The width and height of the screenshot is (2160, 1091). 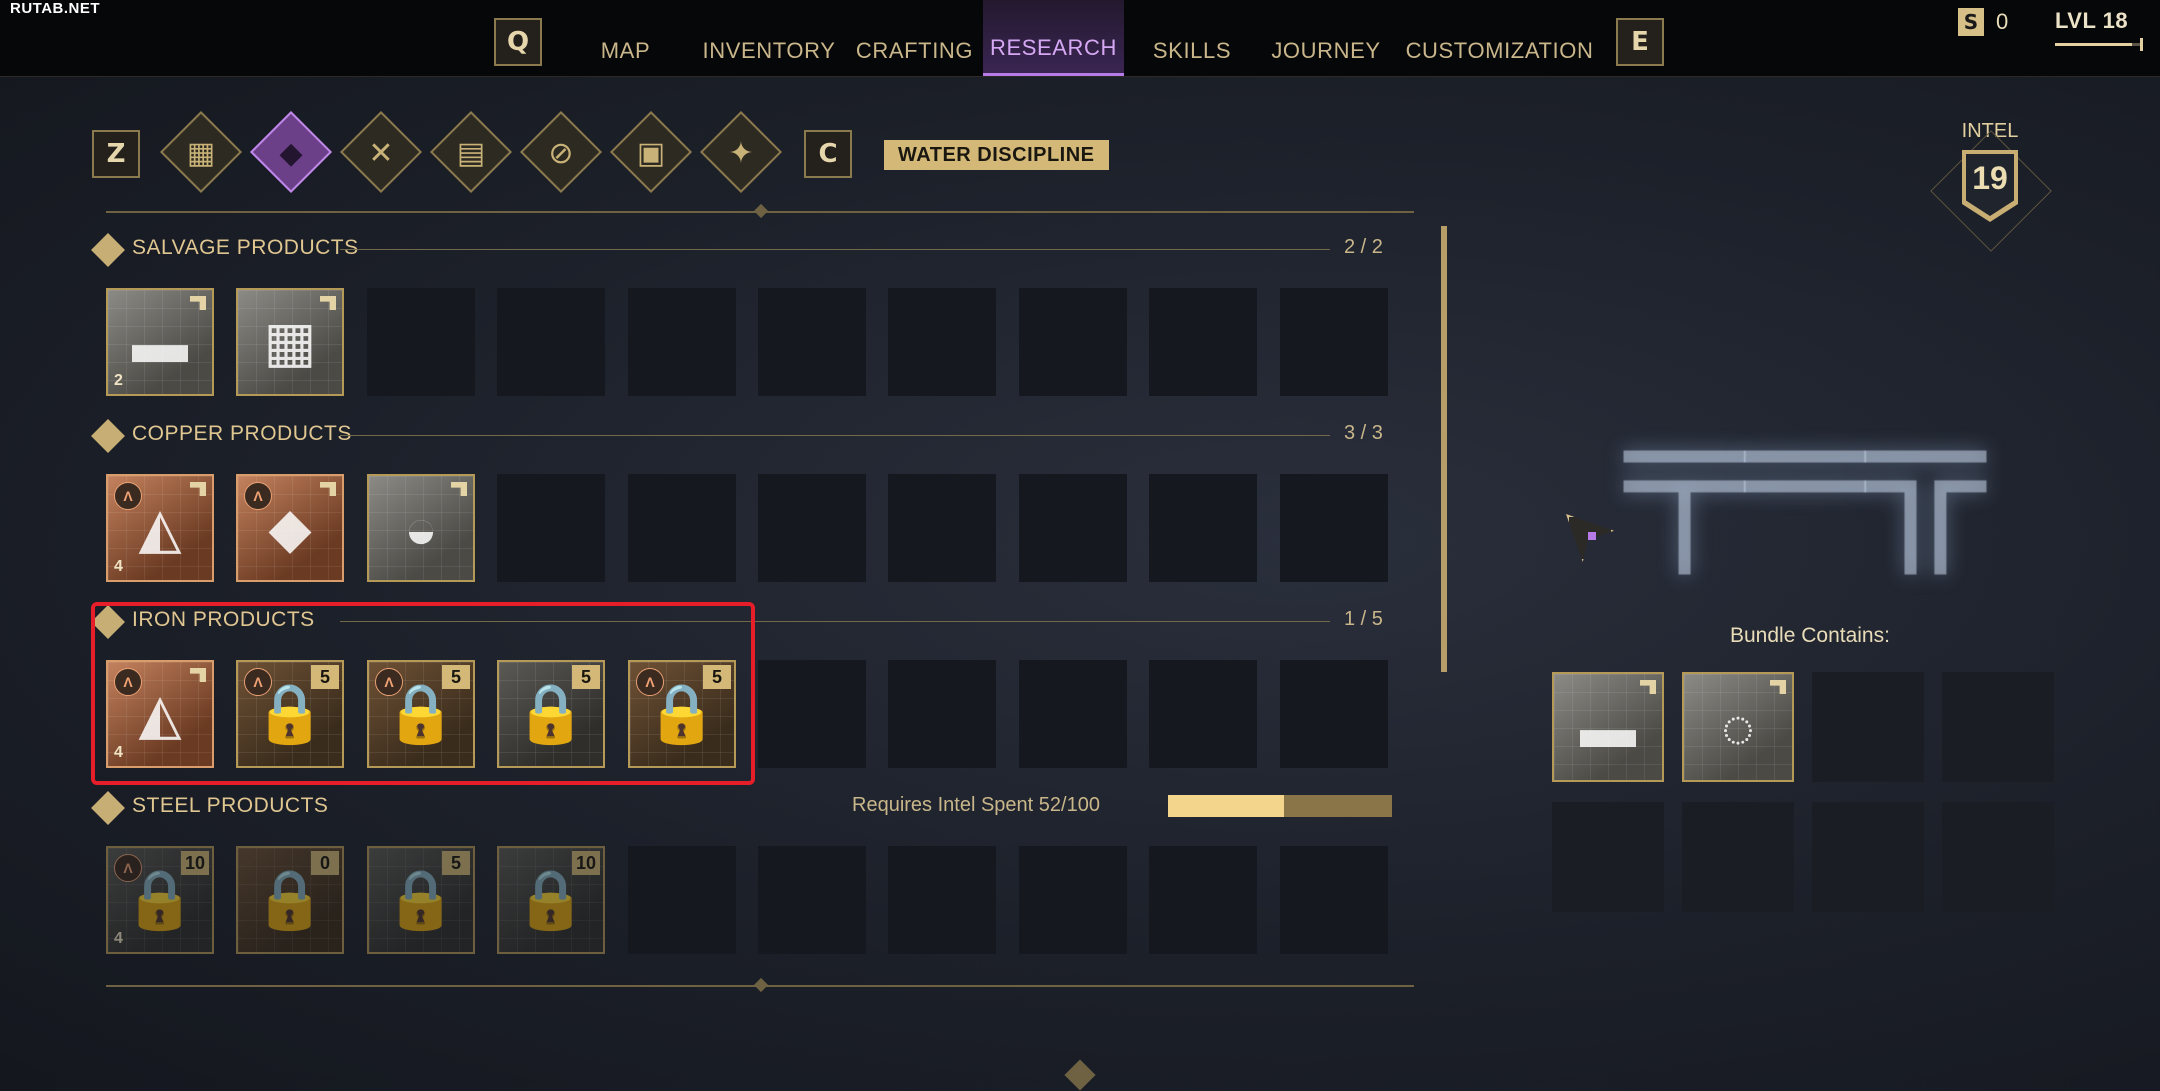 I want to click on section-count: 2 / 2, so click(x=1363, y=247).